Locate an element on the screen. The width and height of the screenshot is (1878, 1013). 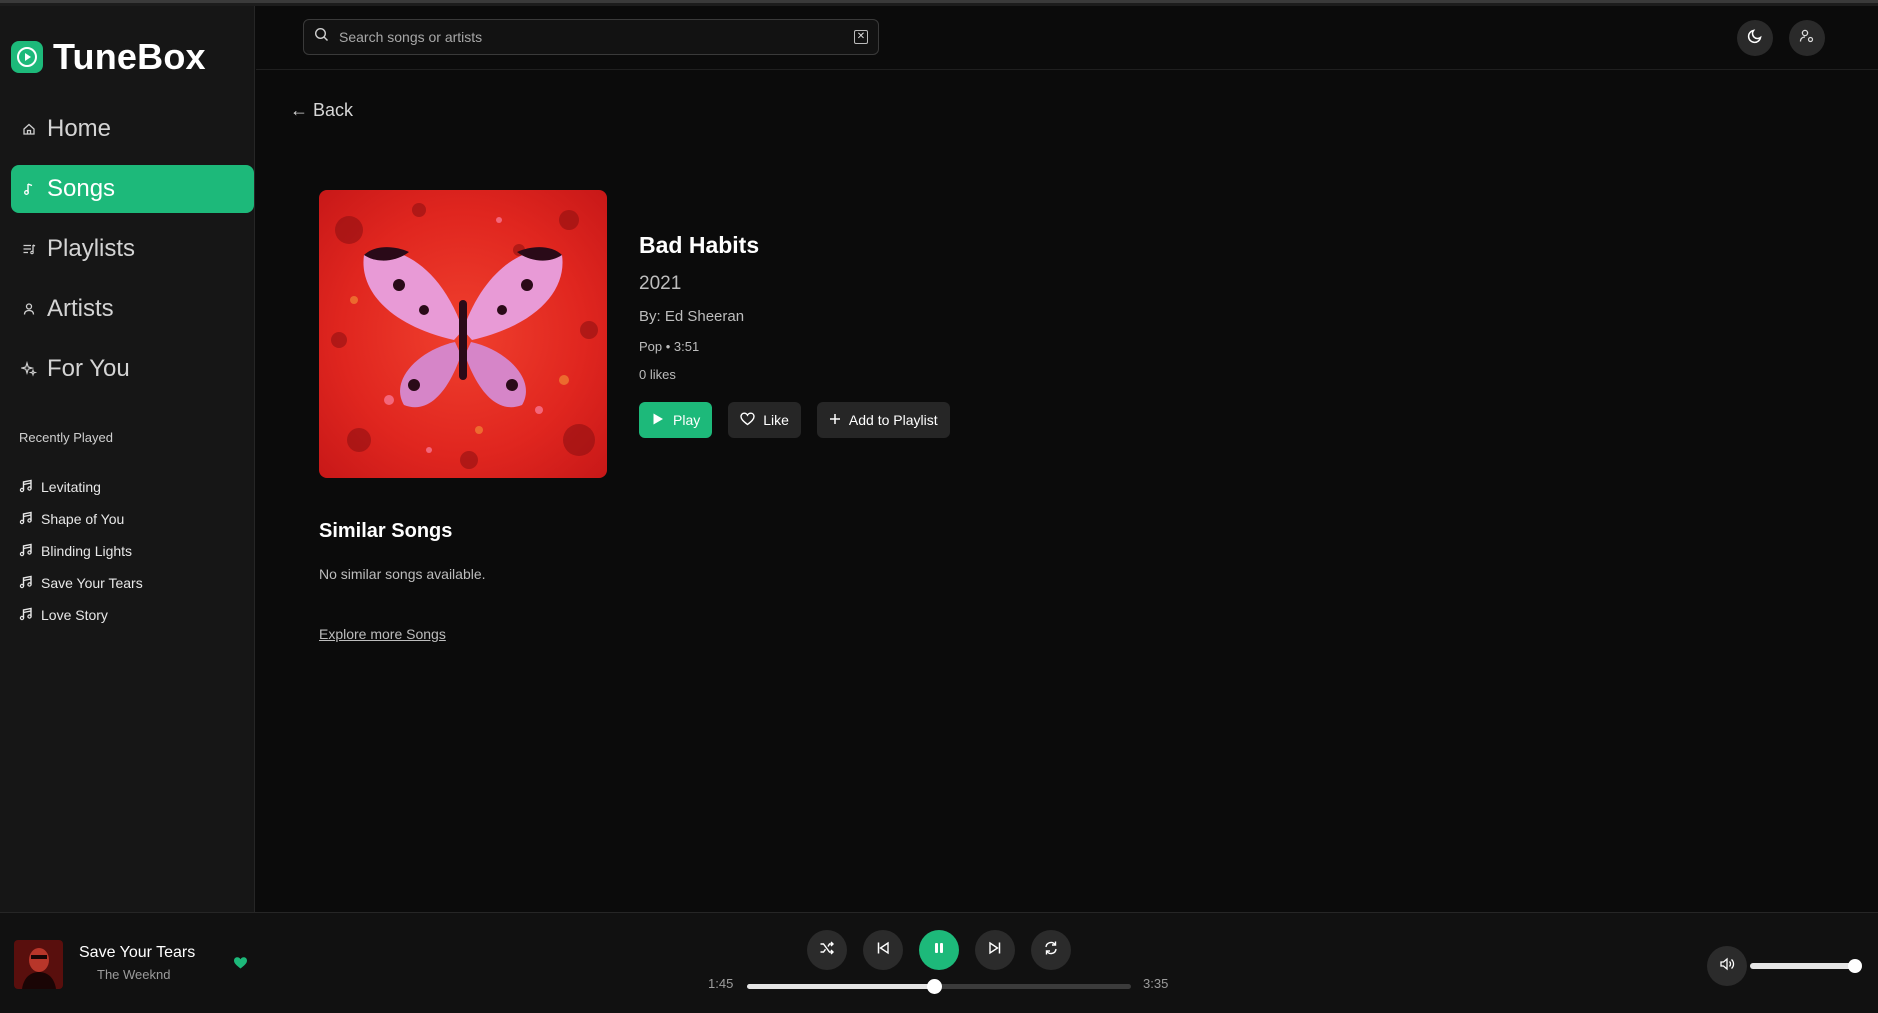
volume-icon is located at coordinates (1727, 966).